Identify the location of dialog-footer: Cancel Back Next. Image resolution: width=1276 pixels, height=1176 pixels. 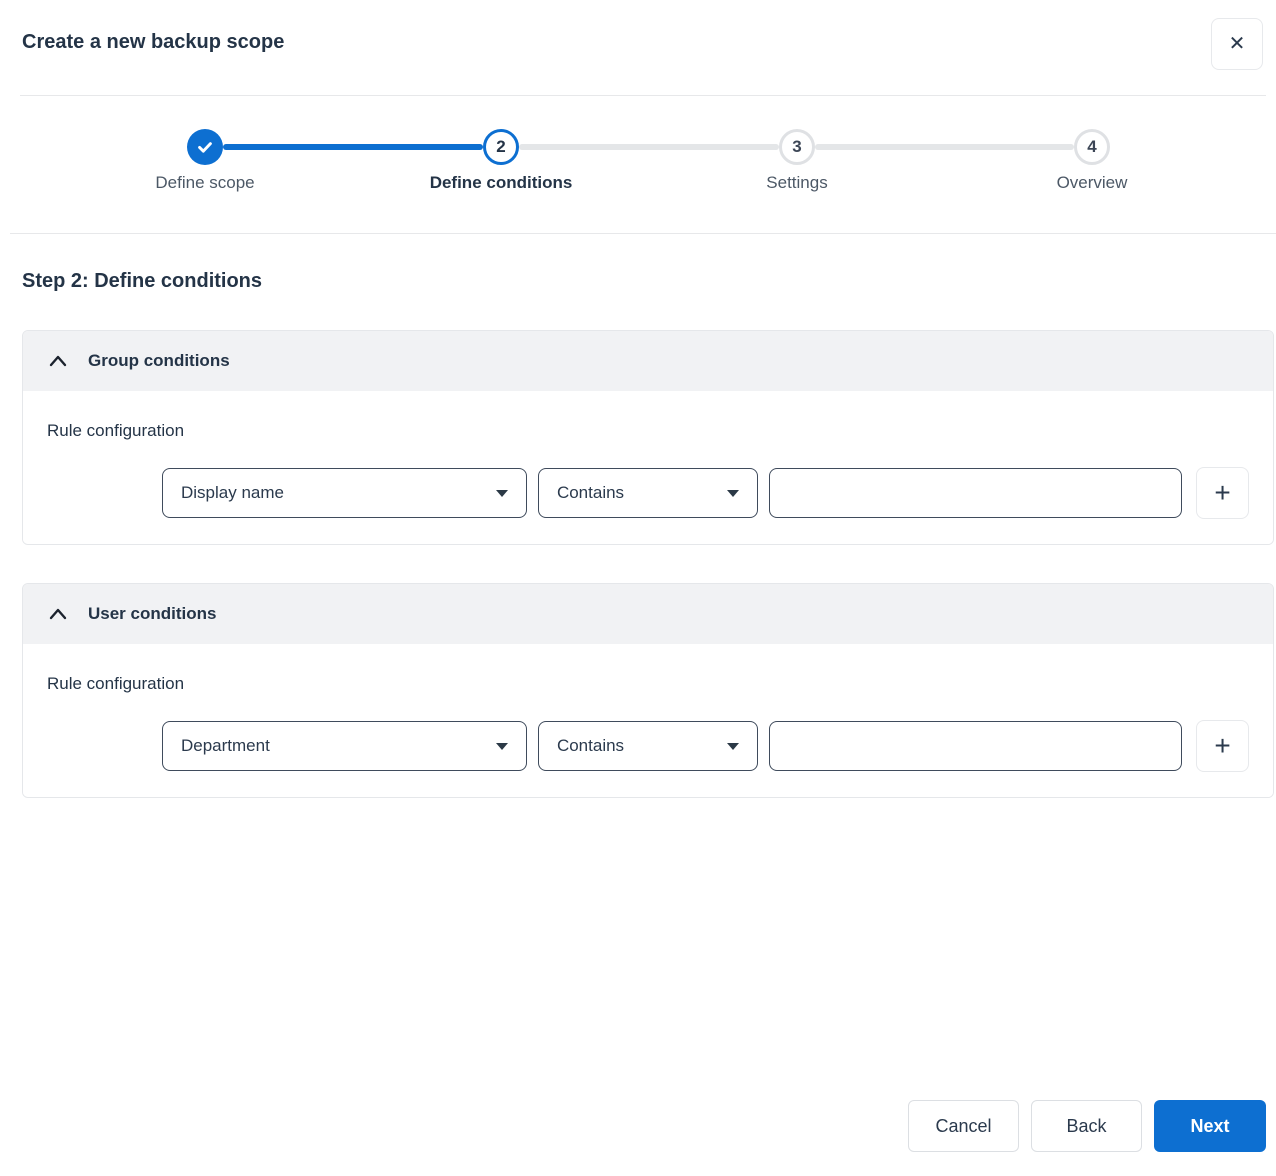
(1087, 1126).